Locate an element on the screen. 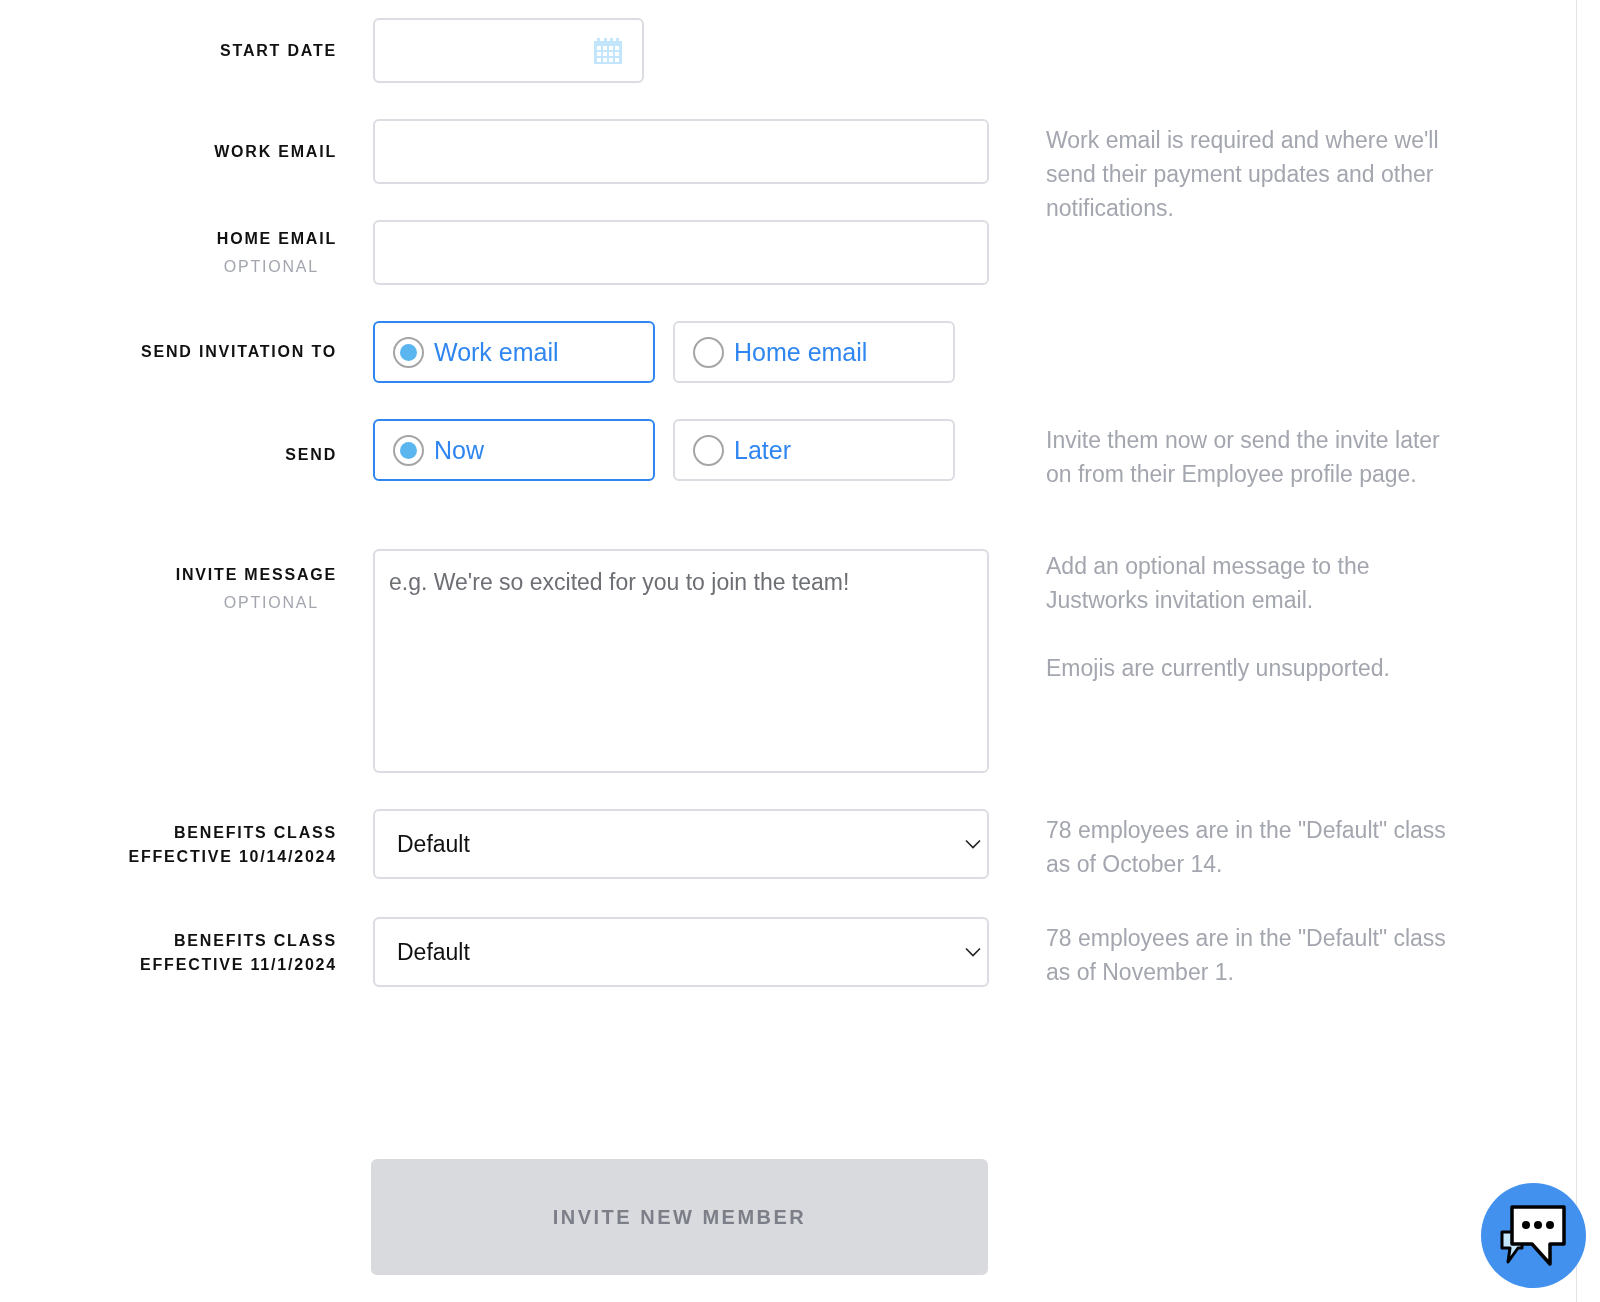 This screenshot has width=1600, height=1302. field-label: SEND INVITATION TO is located at coordinates (239, 352).